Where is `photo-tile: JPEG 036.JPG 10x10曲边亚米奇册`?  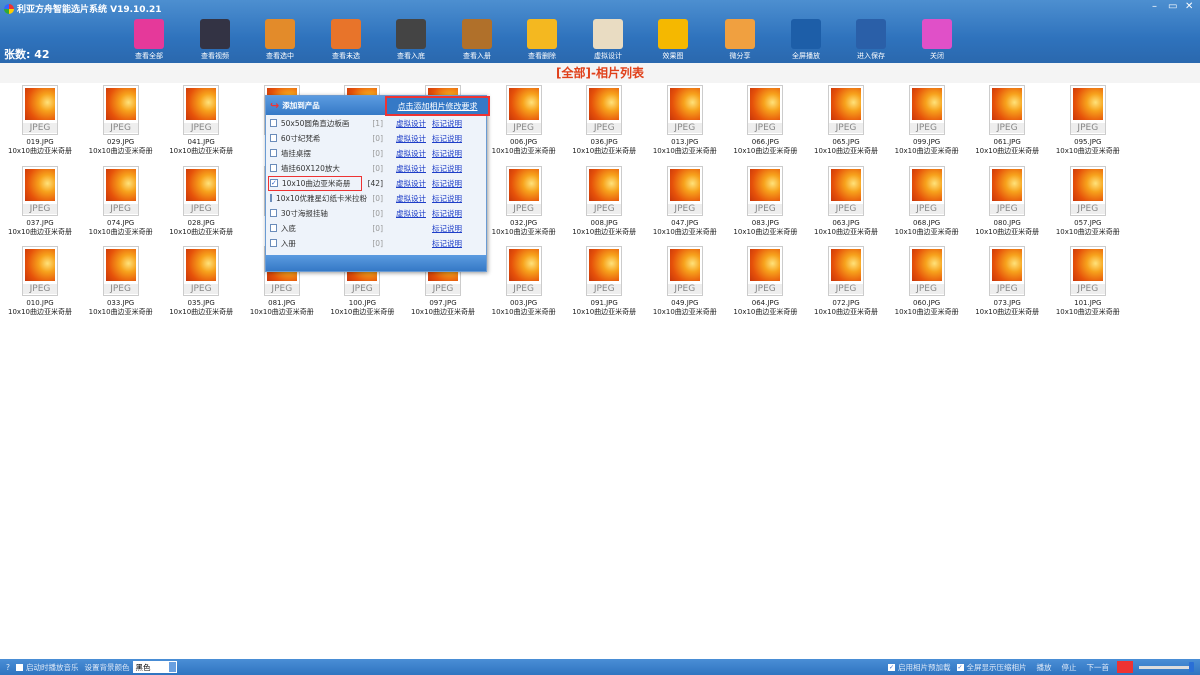
photo-tile: JPEG 036.JPG 10x10曲边亚米奇册 is located at coordinates (604, 120).